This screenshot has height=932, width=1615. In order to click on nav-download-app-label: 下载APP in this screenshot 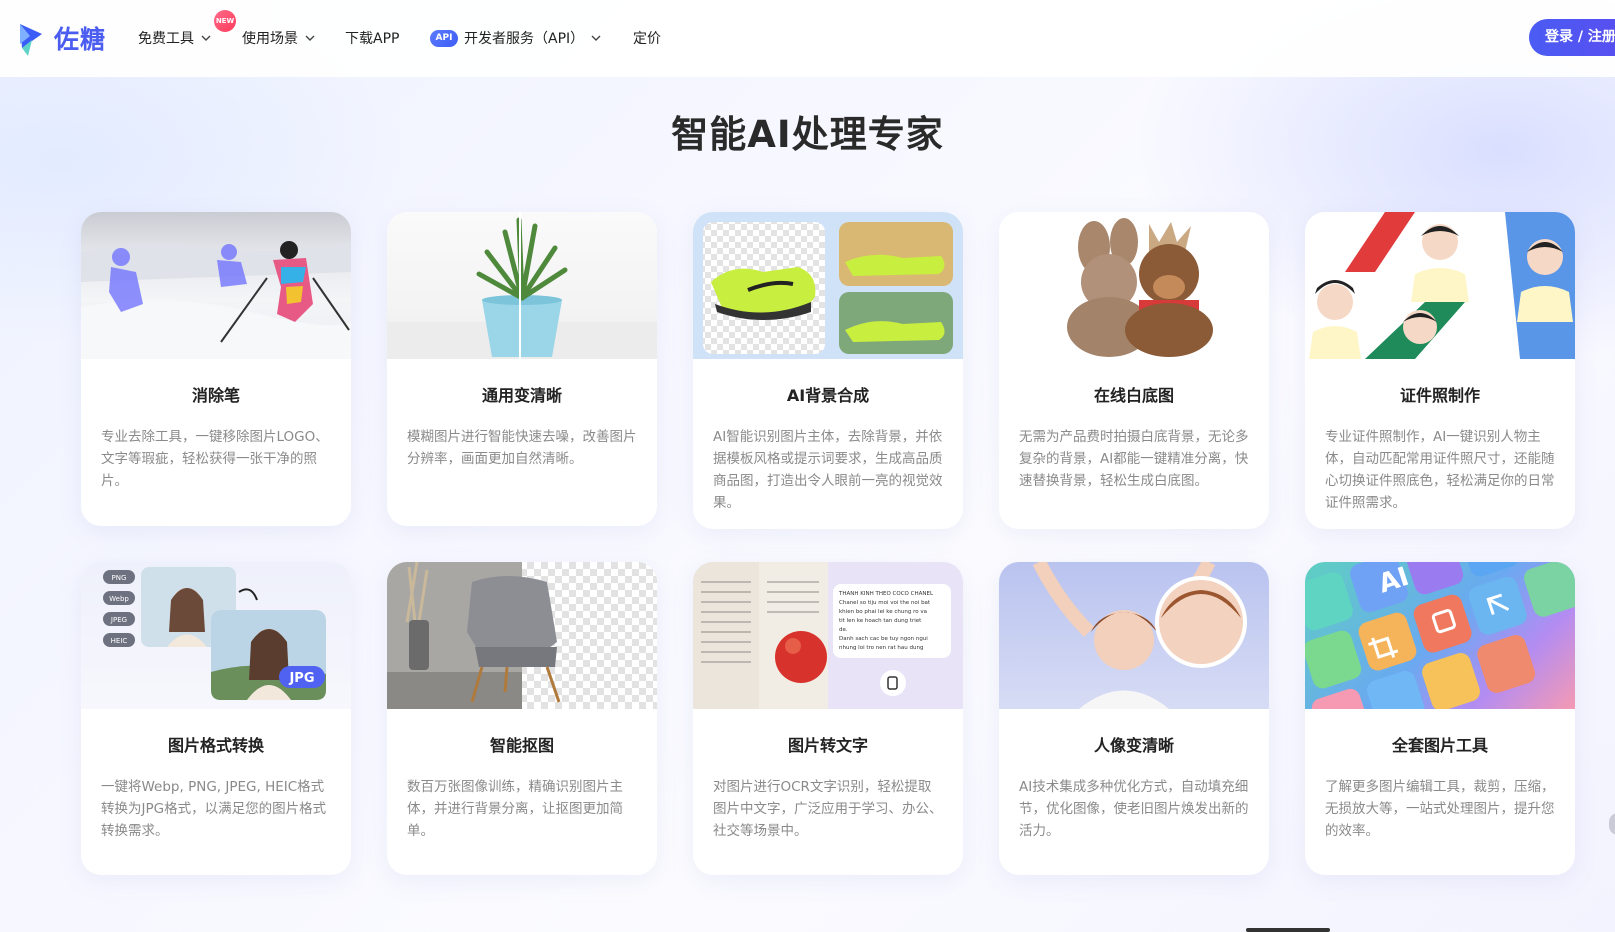, I will do `click(372, 39)`.